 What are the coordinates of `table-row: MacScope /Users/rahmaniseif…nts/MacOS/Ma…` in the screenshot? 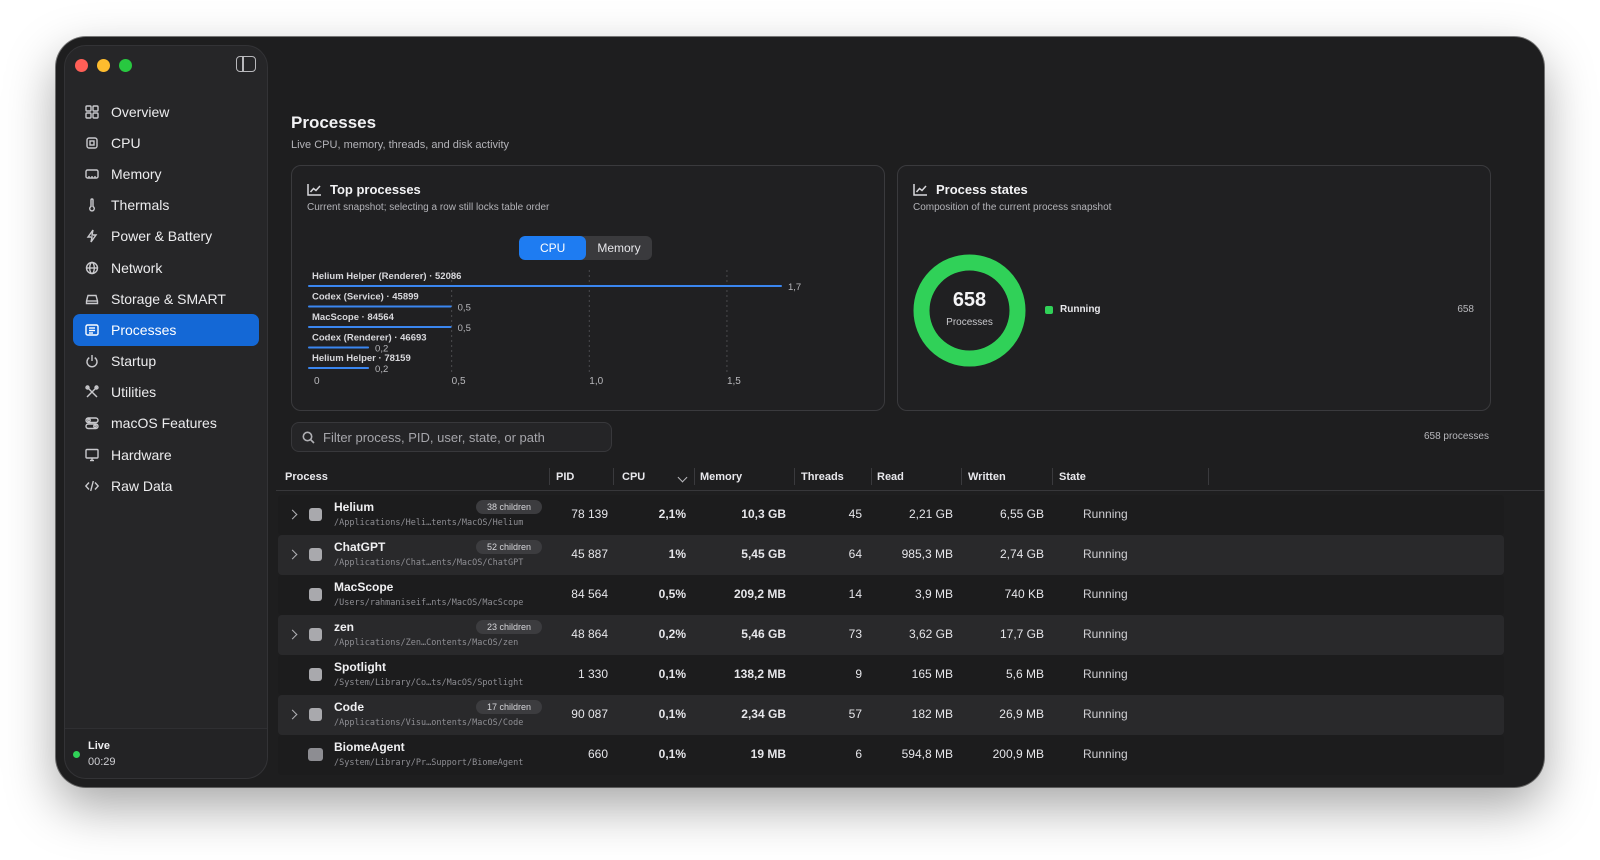 It's located at (891, 595).